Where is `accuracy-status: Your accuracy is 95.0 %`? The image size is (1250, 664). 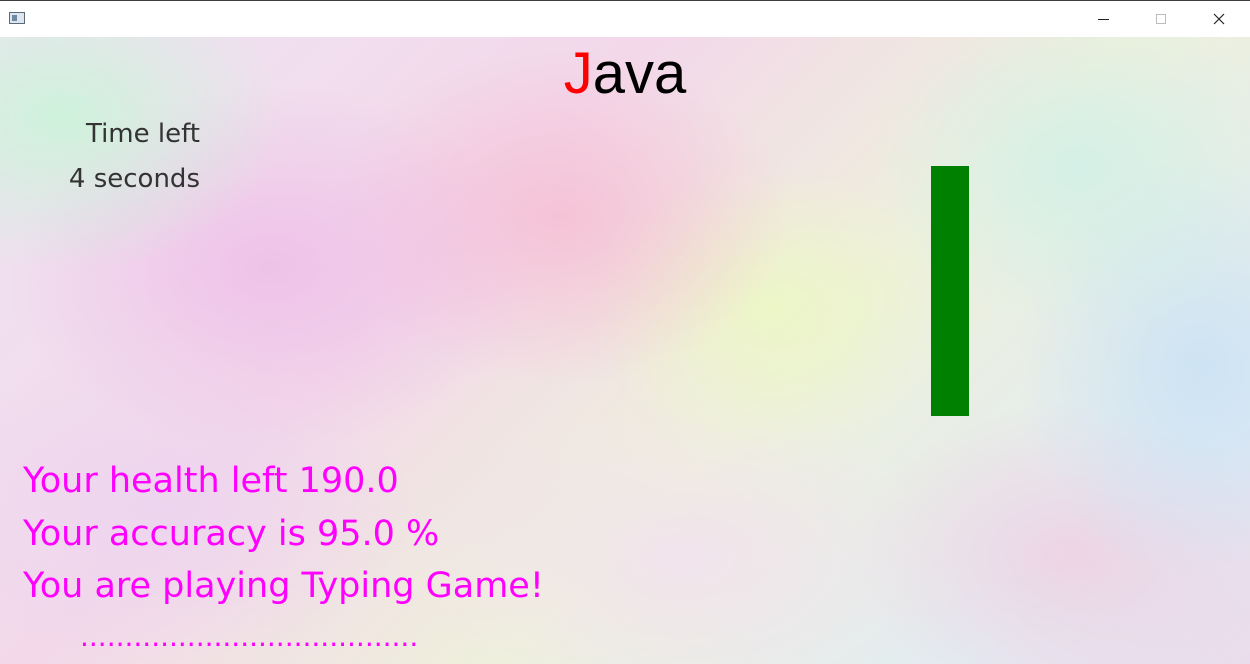 accuracy-status: Your accuracy is 95.0 % is located at coordinates (231, 534).